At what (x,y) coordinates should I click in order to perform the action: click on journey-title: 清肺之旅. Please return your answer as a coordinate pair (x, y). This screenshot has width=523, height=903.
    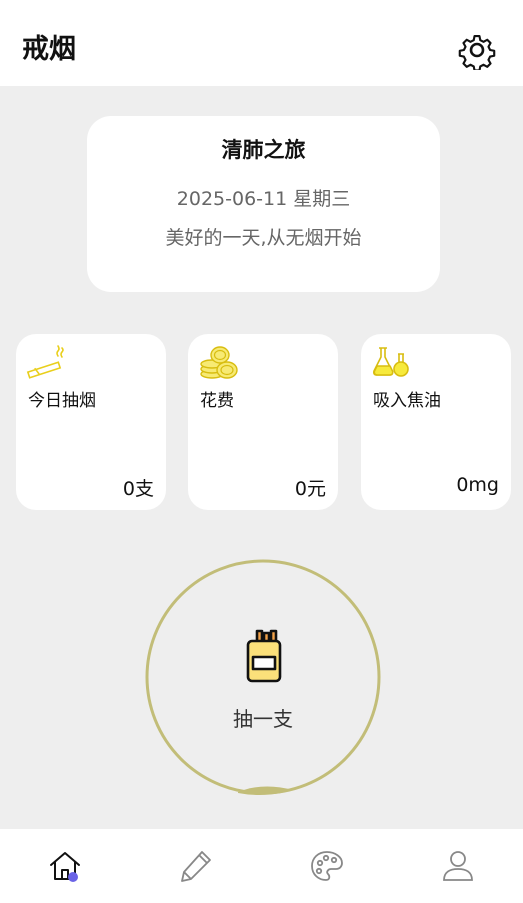
    Looking at the image, I should click on (263, 150).